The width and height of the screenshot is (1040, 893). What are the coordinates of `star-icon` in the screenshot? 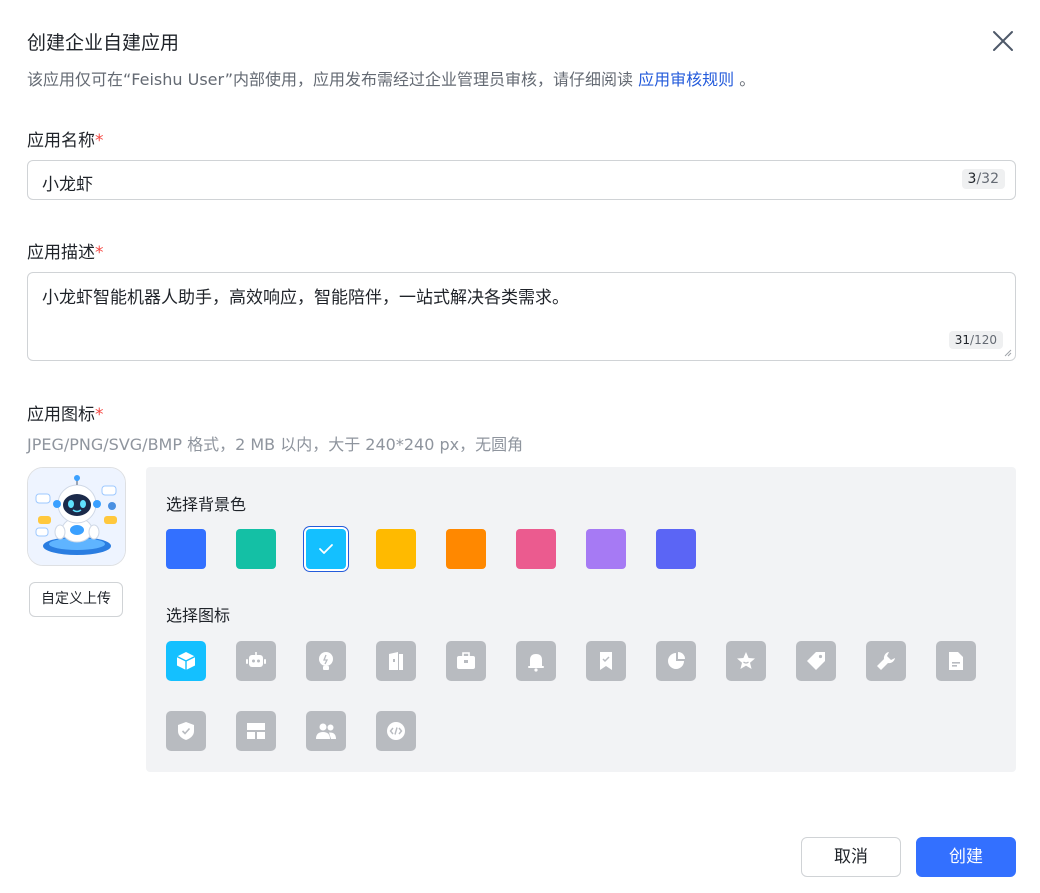 It's located at (746, 660).